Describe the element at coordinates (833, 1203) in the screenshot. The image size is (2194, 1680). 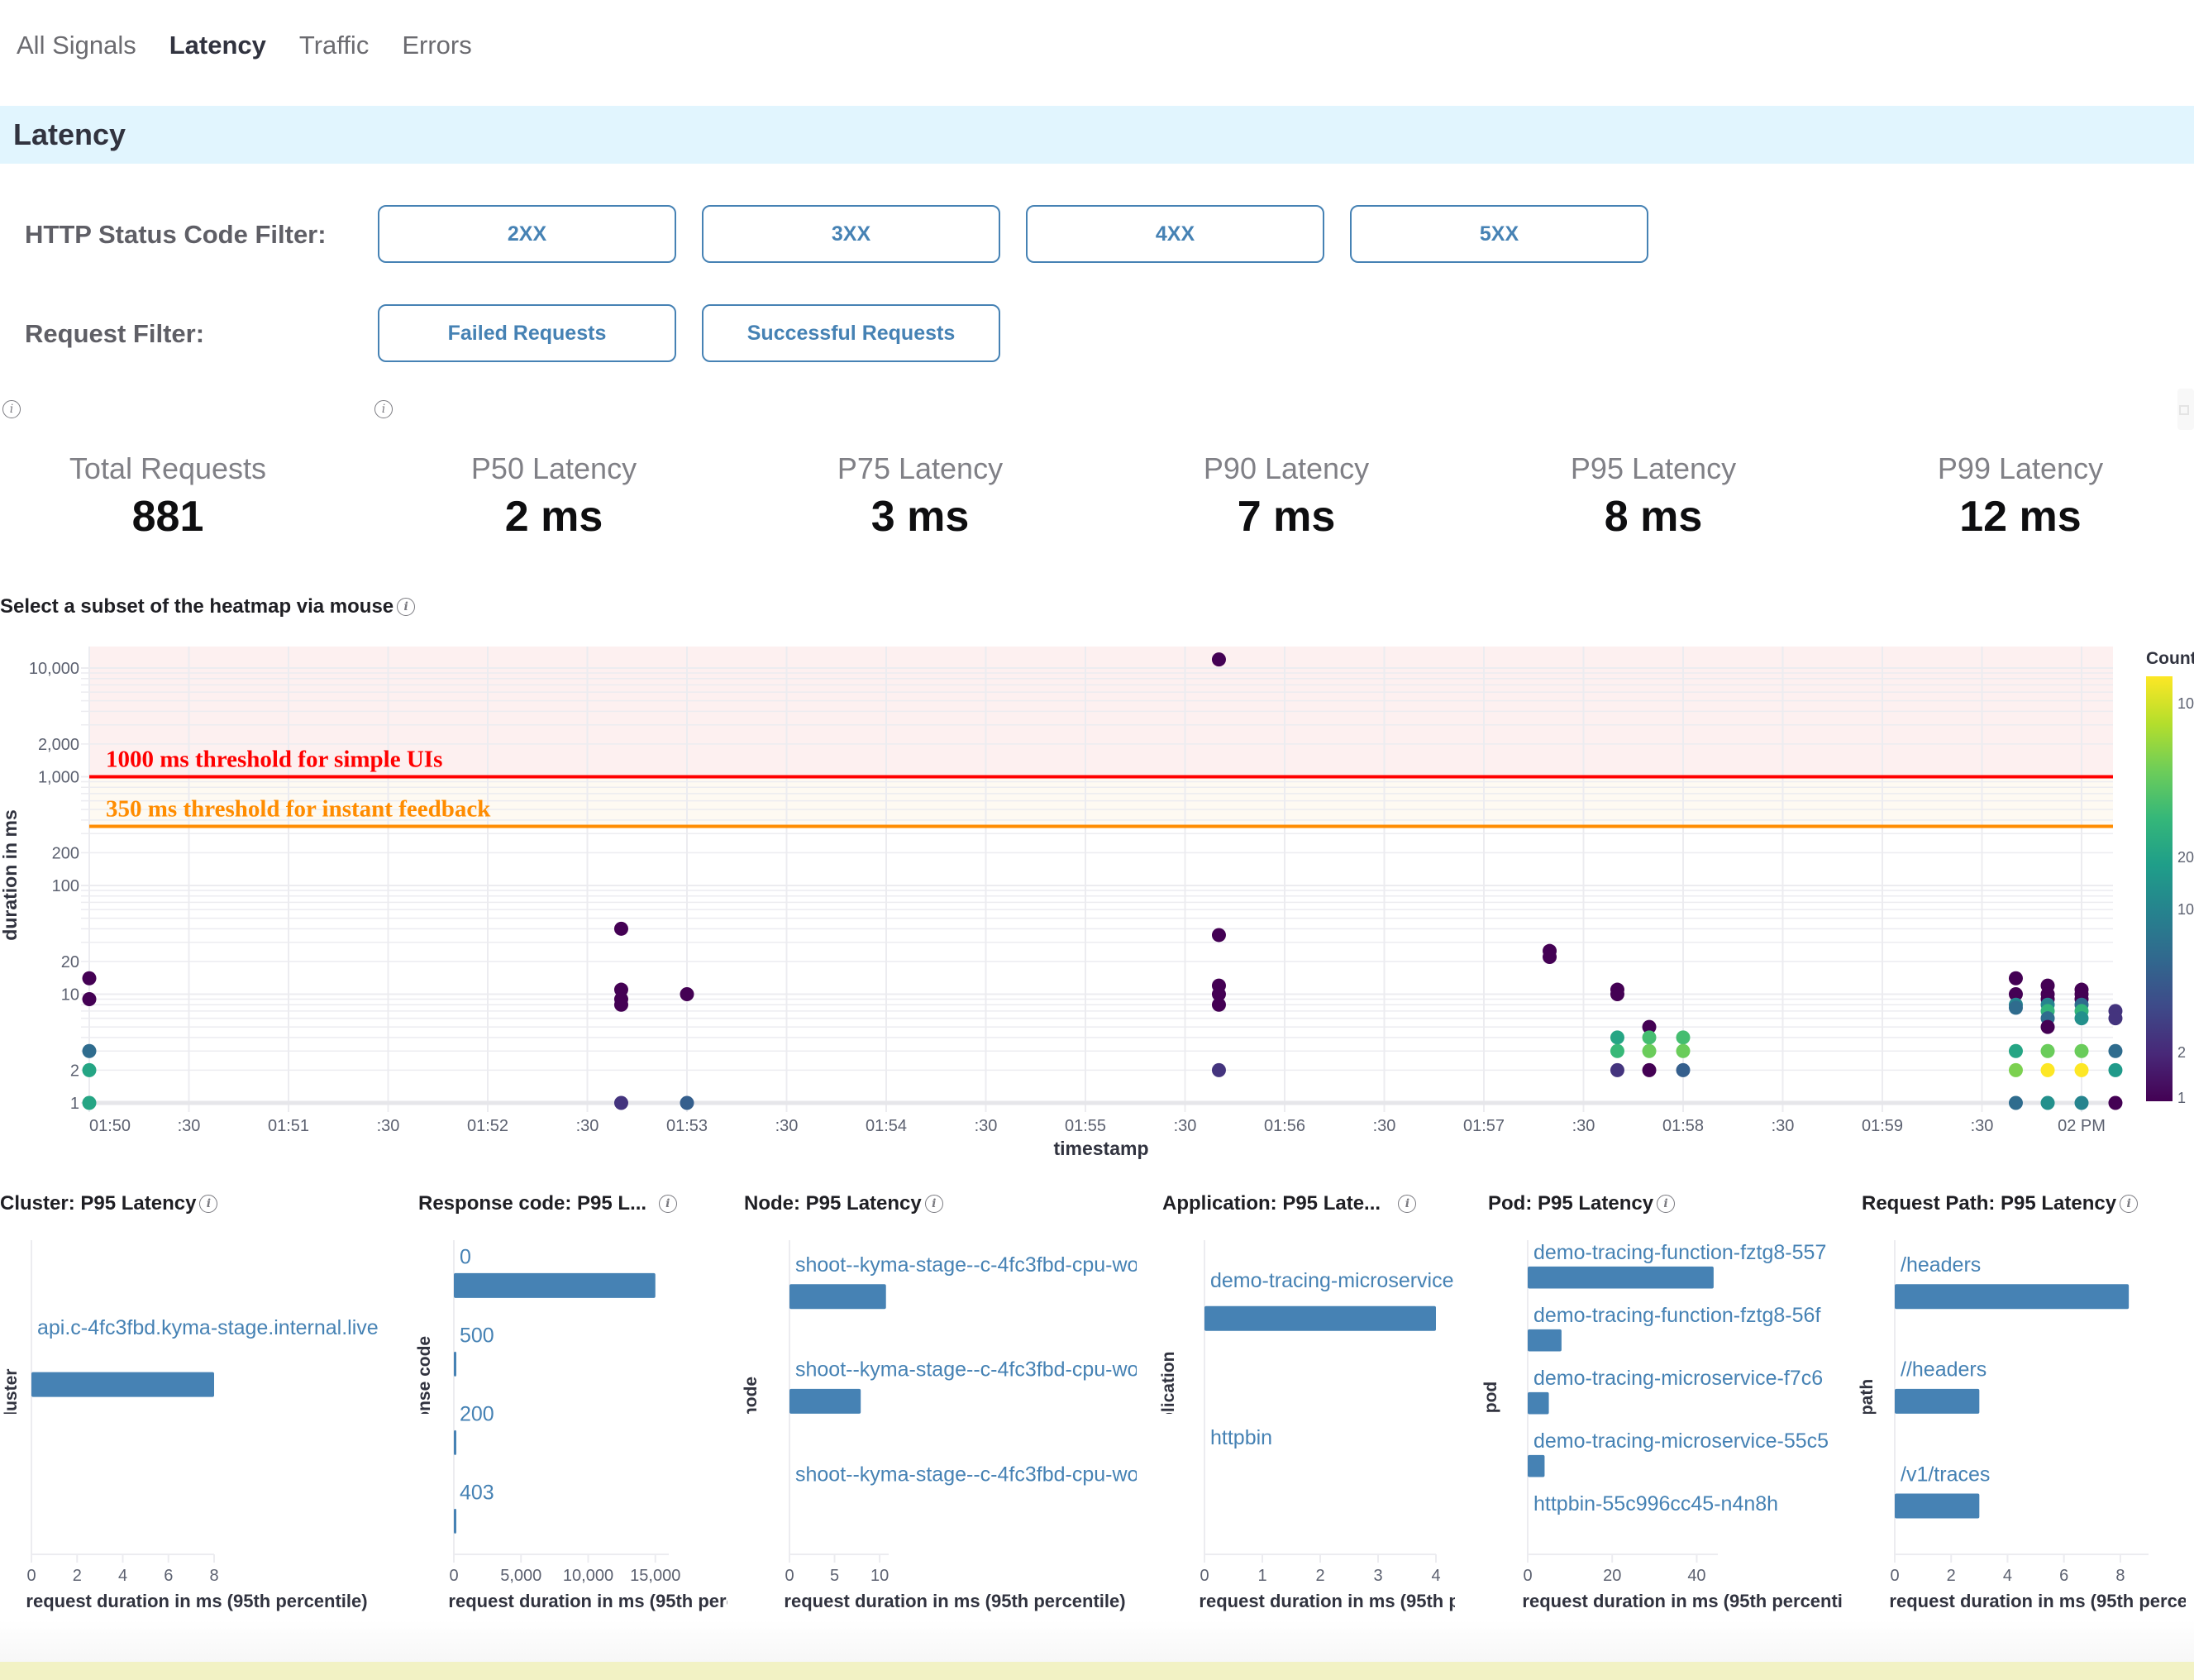
I see `chart-title-text: Node: P95 Latency` at that location.